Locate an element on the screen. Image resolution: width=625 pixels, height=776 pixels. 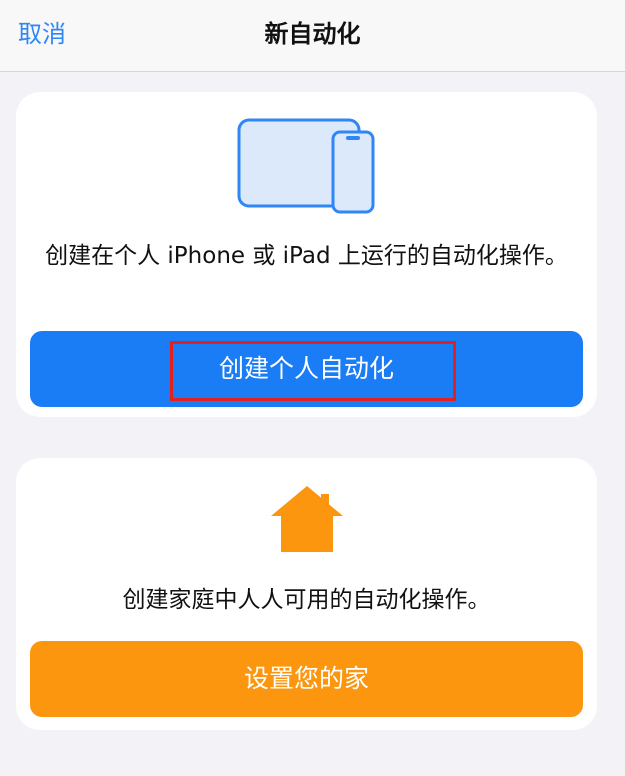
cancel-button: 取消 is located at coordinates (42, 31).